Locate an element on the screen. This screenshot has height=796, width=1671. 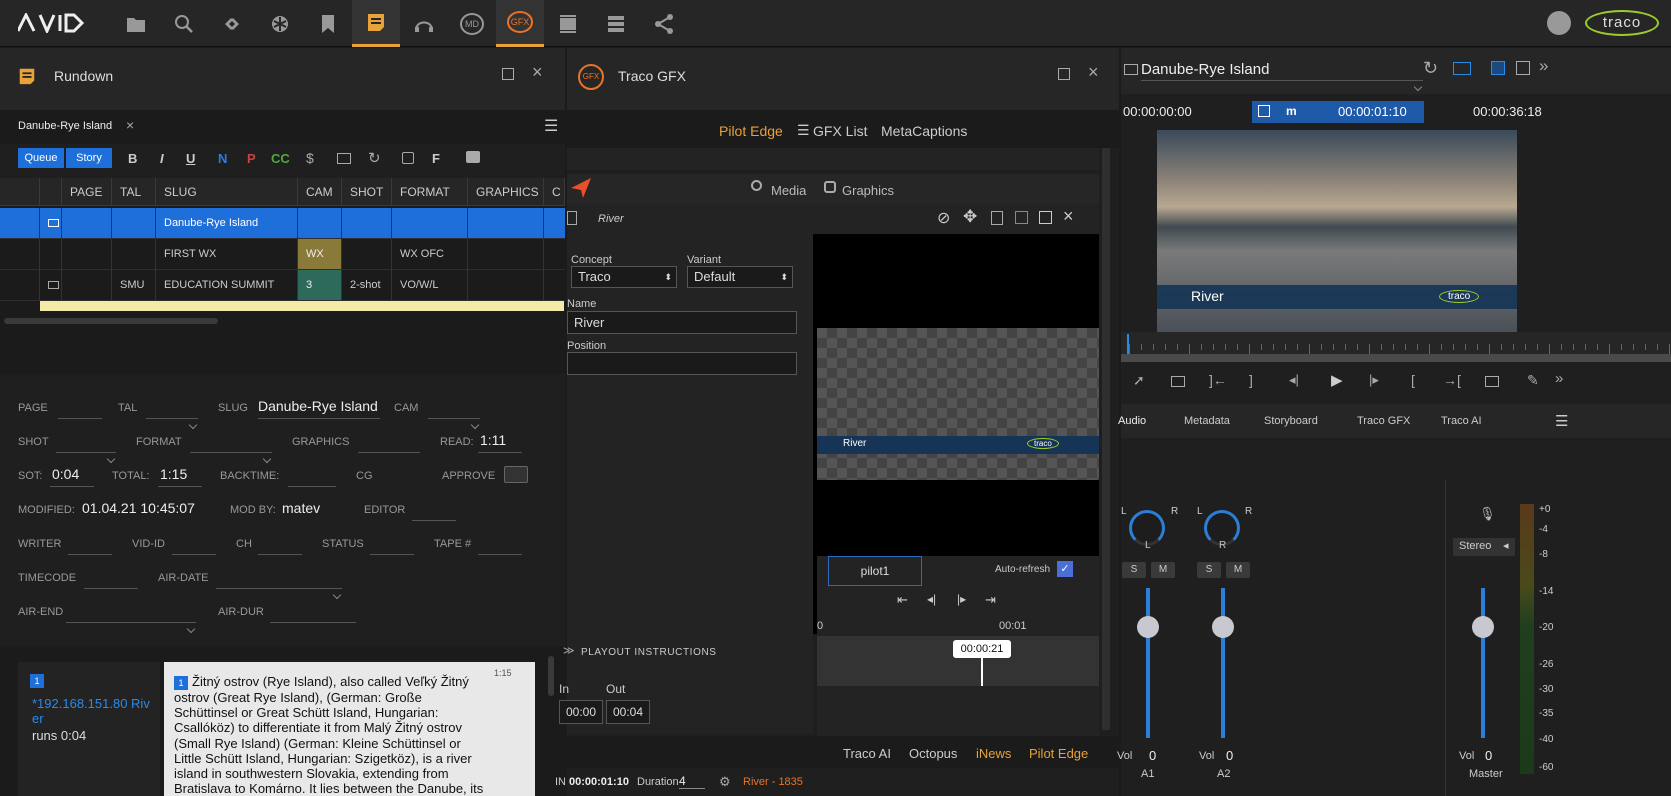
p-button: P is located at coordinates (251, 158).